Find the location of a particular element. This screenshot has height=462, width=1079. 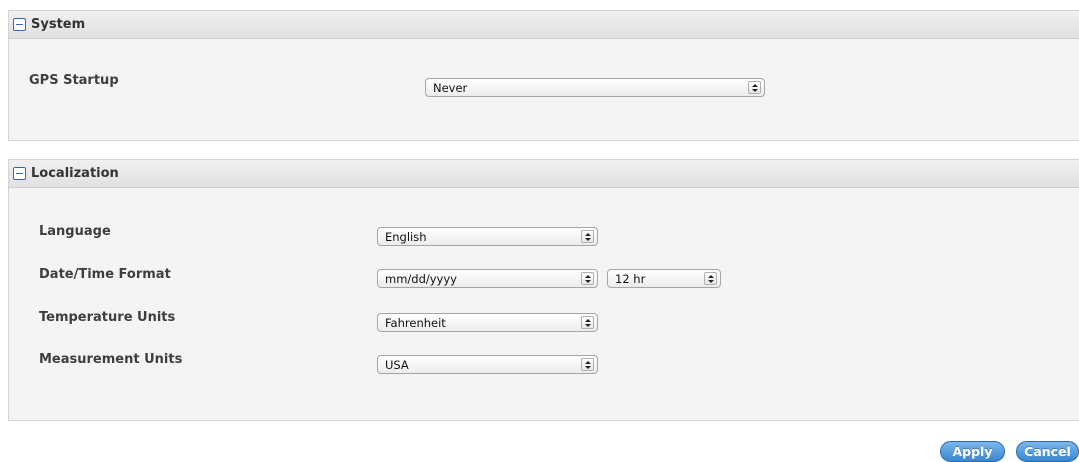

time-format-select: 12 hr is located at coordinates (664, 278).